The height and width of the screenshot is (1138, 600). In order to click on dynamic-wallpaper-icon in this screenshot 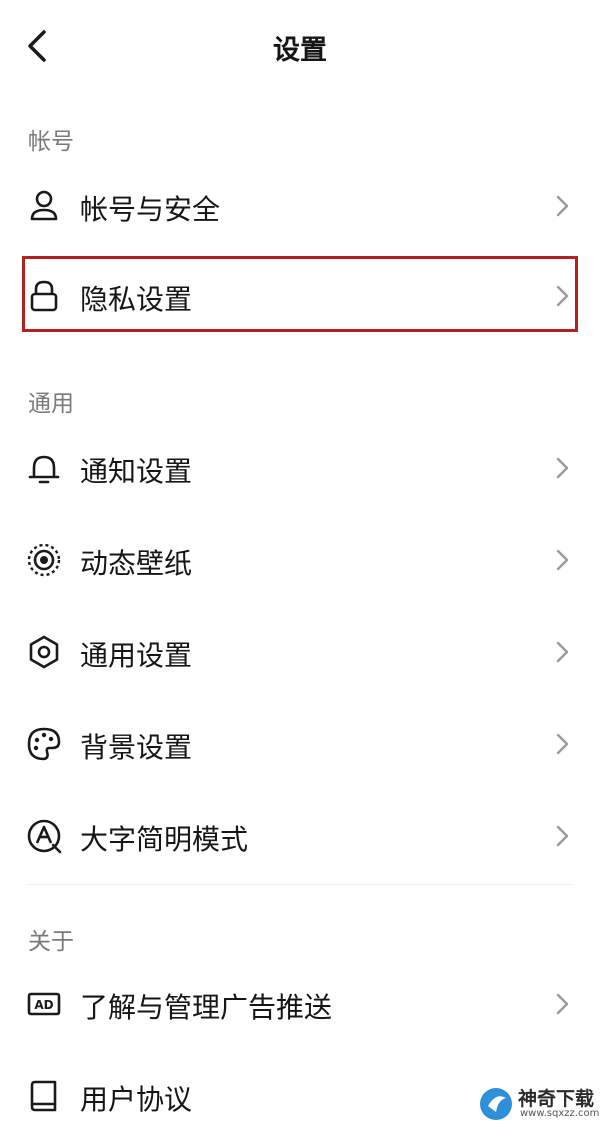, I will do `click(44, 560)`.